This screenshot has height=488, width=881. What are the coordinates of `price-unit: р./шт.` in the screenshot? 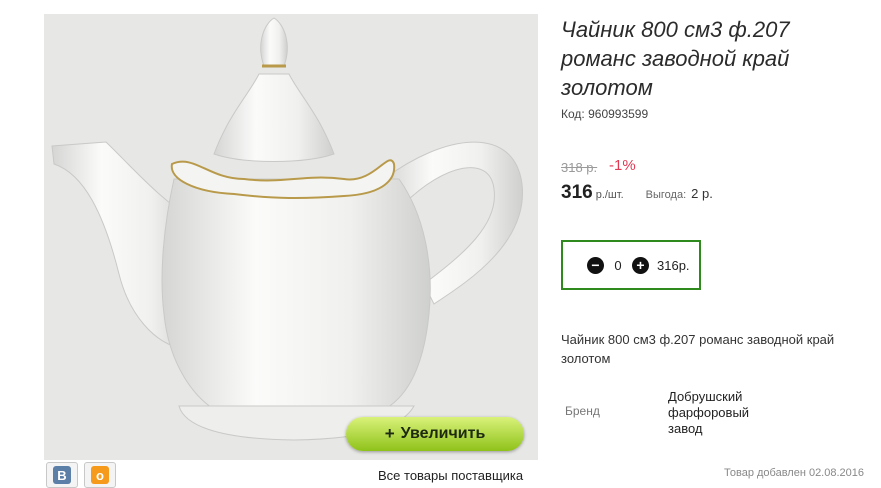 It's located at (609, 195).